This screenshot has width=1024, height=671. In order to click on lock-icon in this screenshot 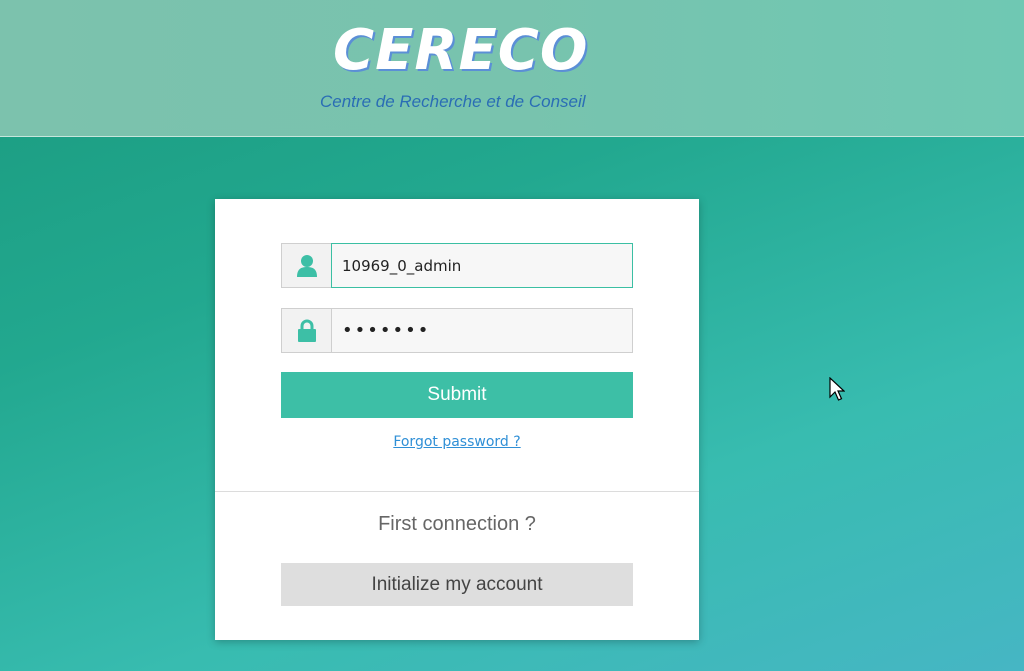, I will do `click(306, 330)`.